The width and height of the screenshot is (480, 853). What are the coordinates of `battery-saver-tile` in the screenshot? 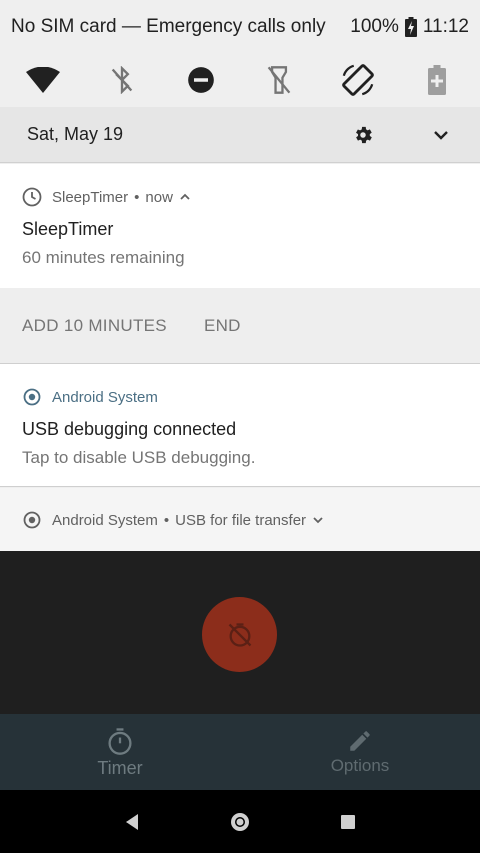 It's located at (437, 80).